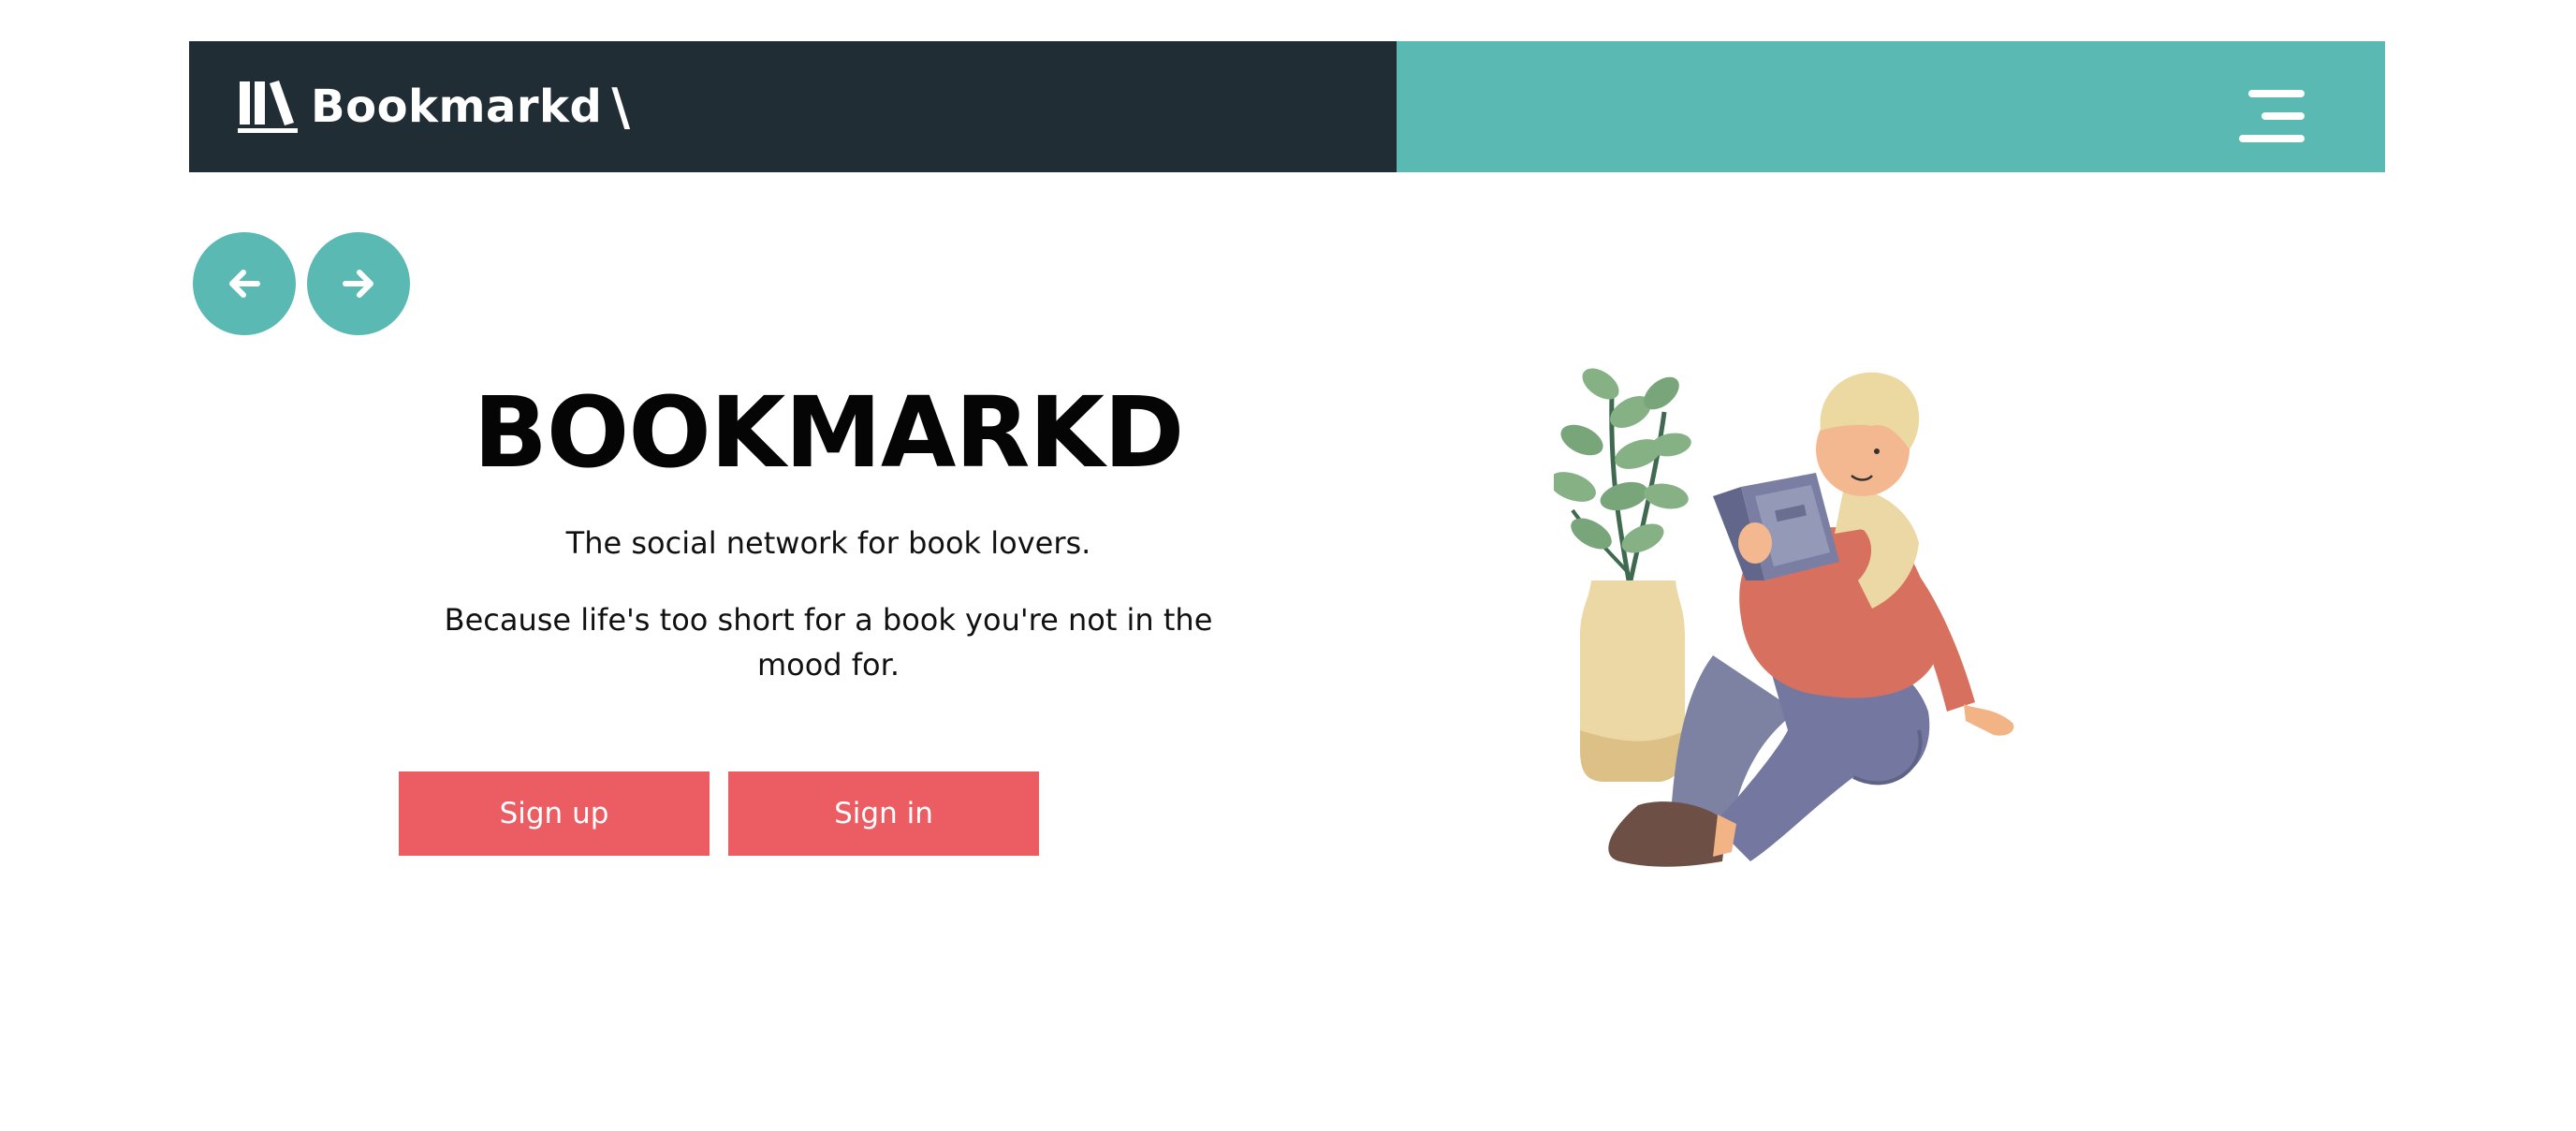  I want to click on plant-icon, so click(1622, 474).